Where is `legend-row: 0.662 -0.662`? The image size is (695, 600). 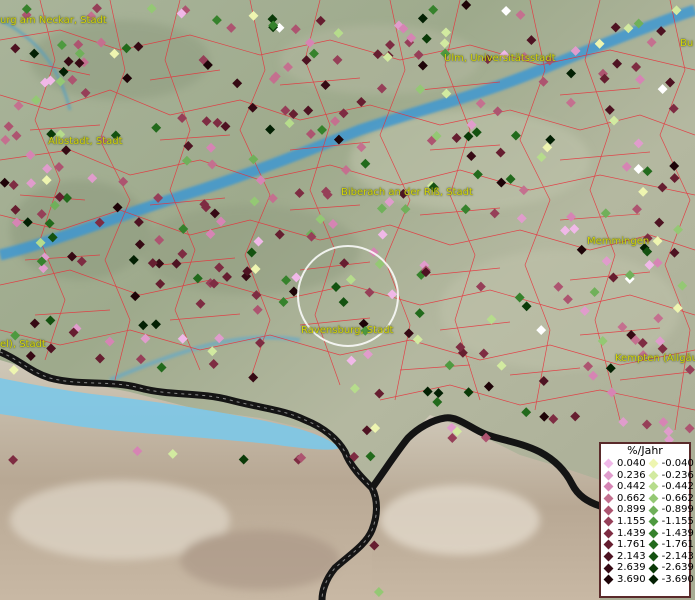
legend-row: 0.662 -0.662 is located at coordinates (647, 498).